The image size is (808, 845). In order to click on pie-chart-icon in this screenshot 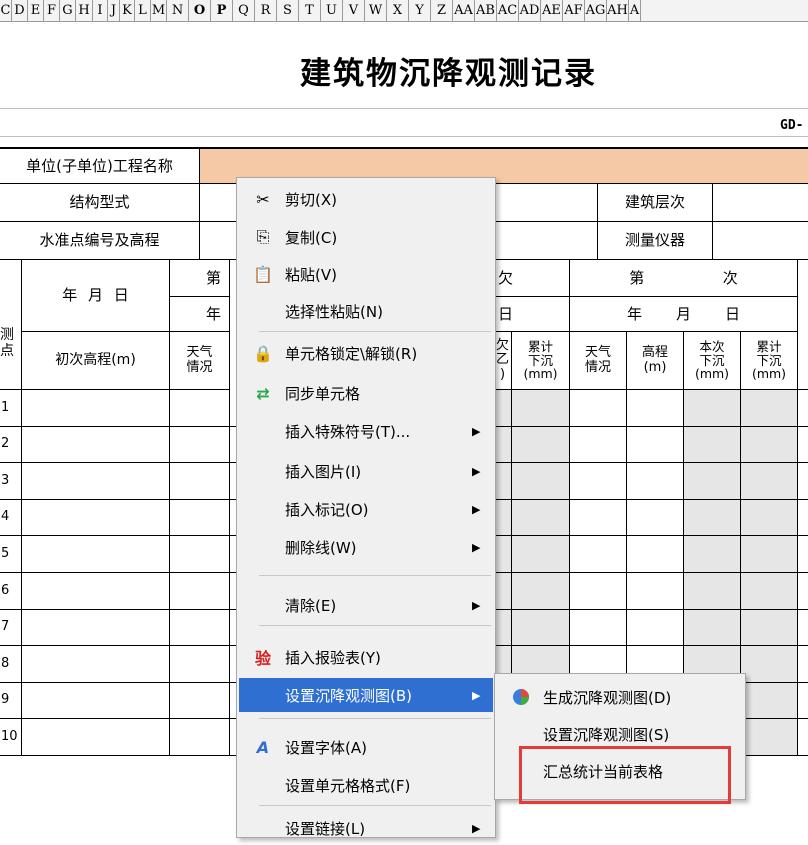, I will do `click(521, 697)`.